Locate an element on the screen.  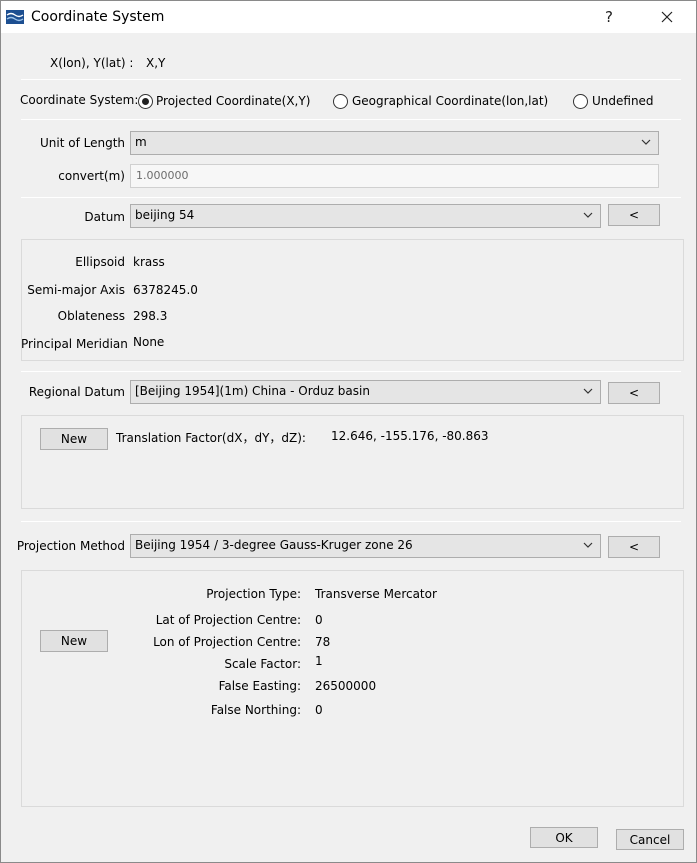
title-bar: Coordinate System ? is located at coordinates (348, 17).